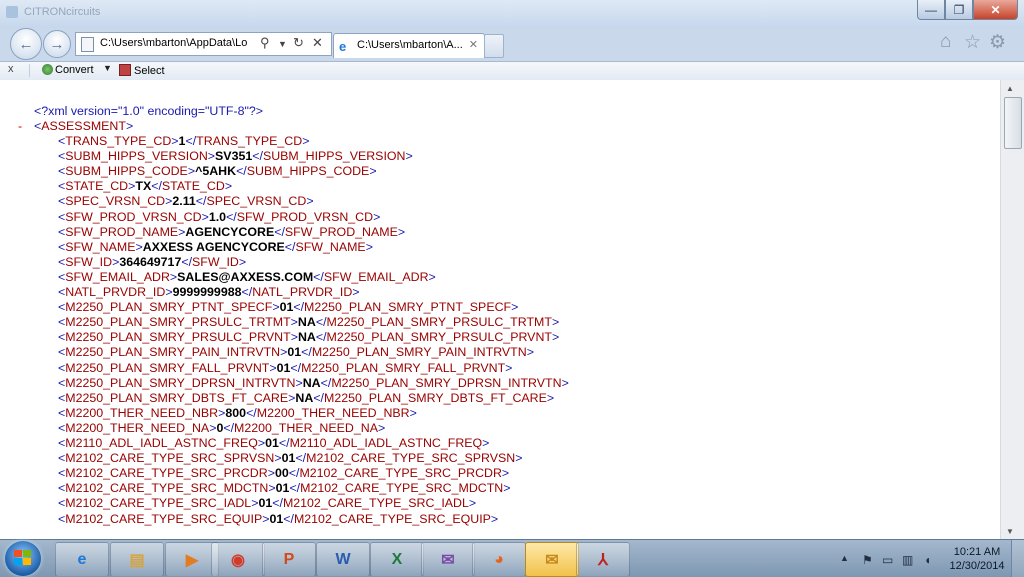 The height and width of the screenshot is (577, 1024). What do you see at coordinates (995, 10) in the screenshot?
I see `close-button: ✕` at bounding box center [995, 10].